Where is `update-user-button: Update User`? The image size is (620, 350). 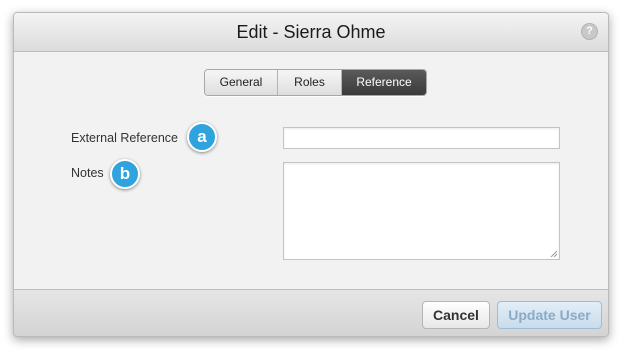
update-user-button: Update User is located at coordinates (549, 315).